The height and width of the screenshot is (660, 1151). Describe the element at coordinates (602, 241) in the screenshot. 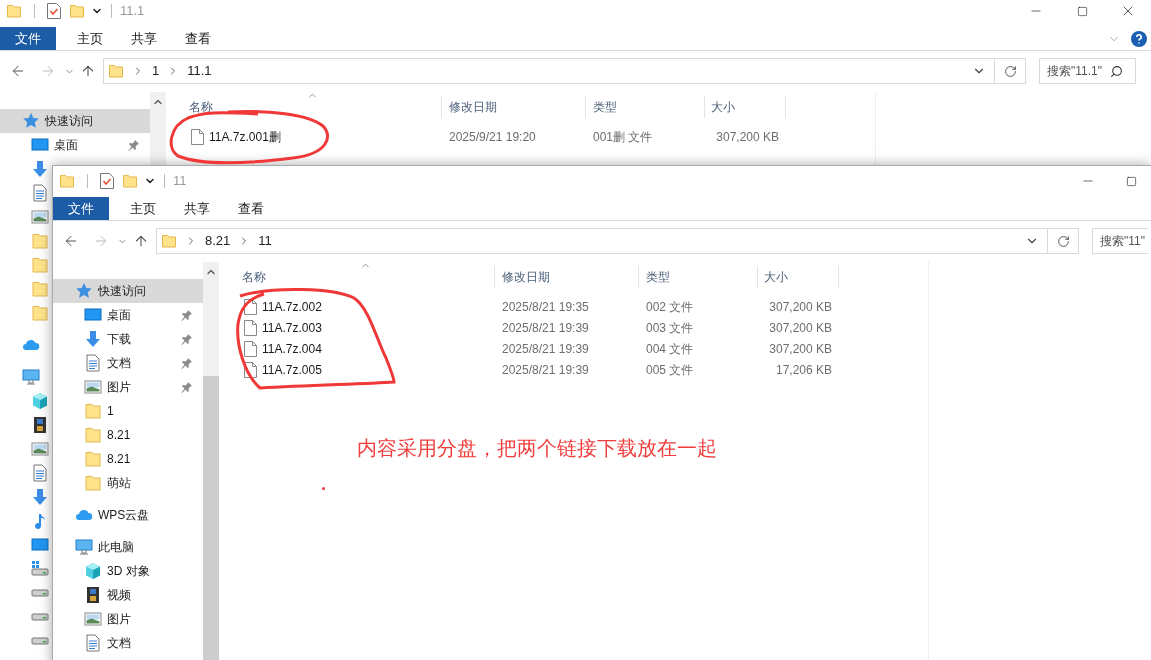

I see `address-bar: 8.21 11` at that location.